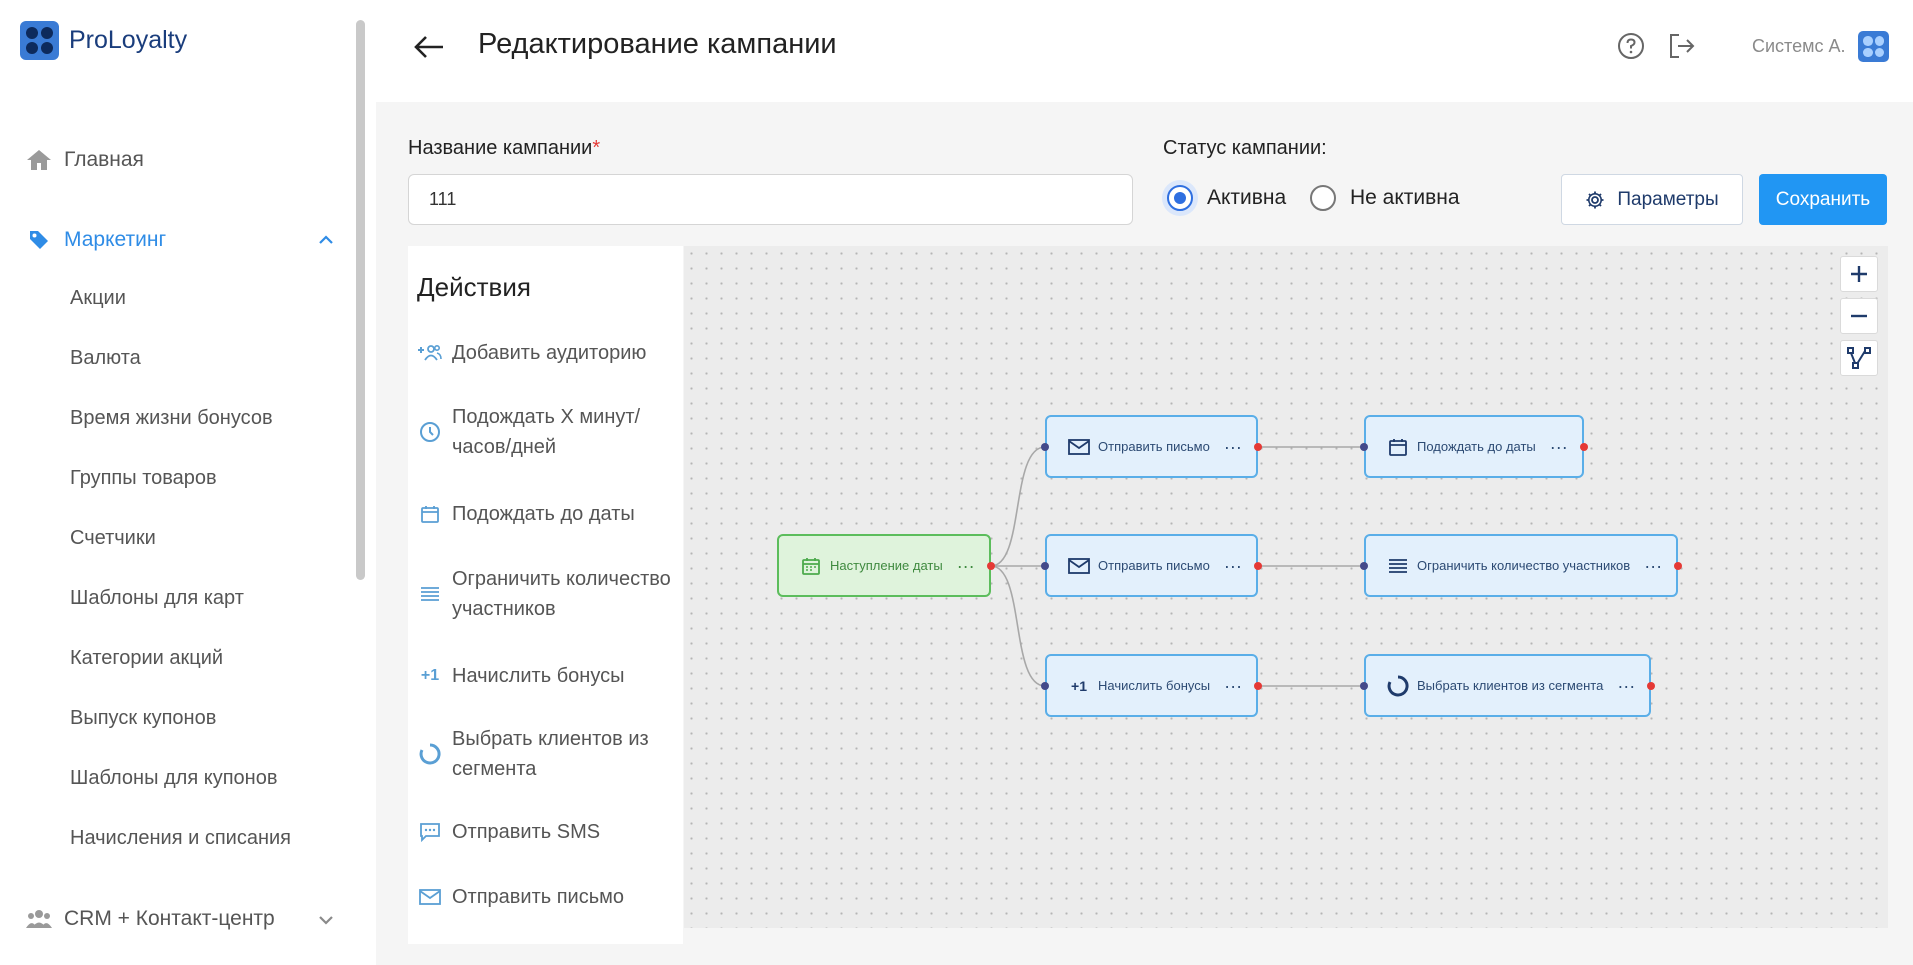  I want to click on action-label: Выбрать клиентов из сегмента, so click(550, 754).